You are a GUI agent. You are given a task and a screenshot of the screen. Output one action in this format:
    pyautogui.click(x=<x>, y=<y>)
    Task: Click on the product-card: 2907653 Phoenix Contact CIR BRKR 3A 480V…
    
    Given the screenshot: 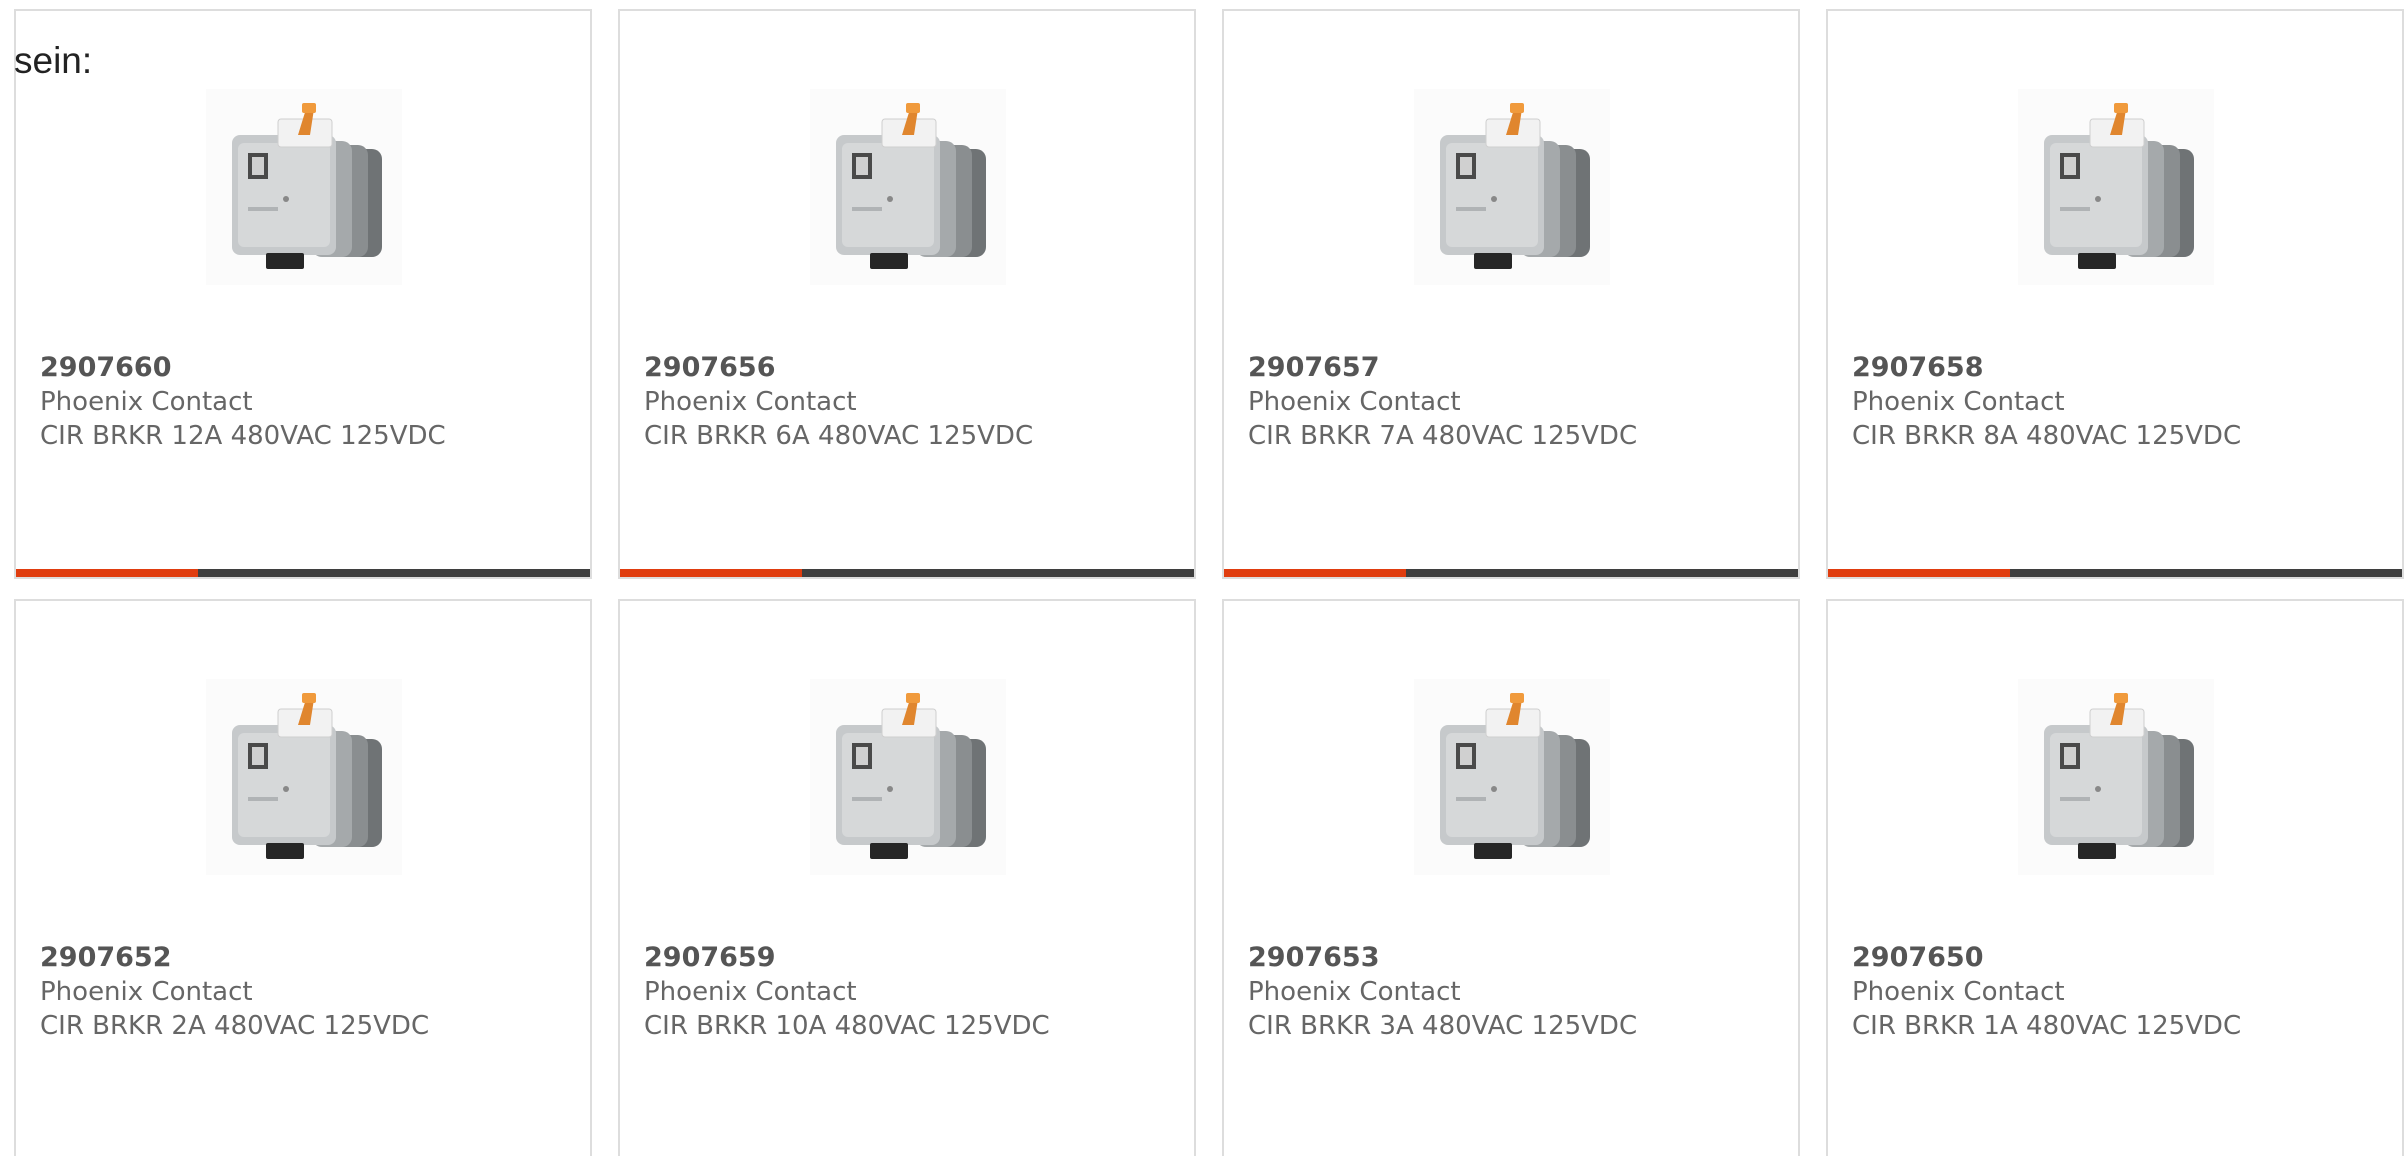 What is the action you would take?
    pyautogui.click(x=1511, y=877)
    